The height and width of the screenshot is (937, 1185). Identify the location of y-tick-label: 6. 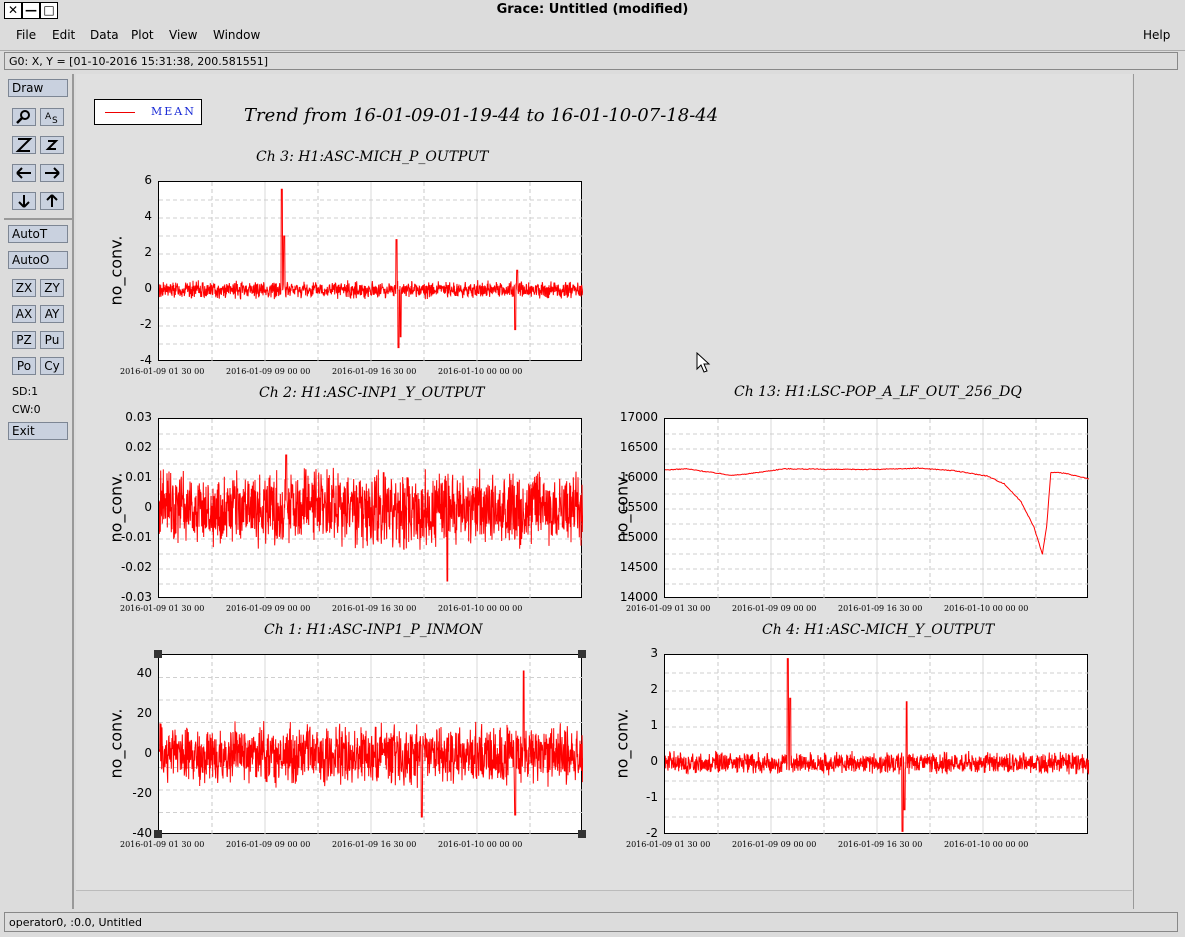
(148, 180).